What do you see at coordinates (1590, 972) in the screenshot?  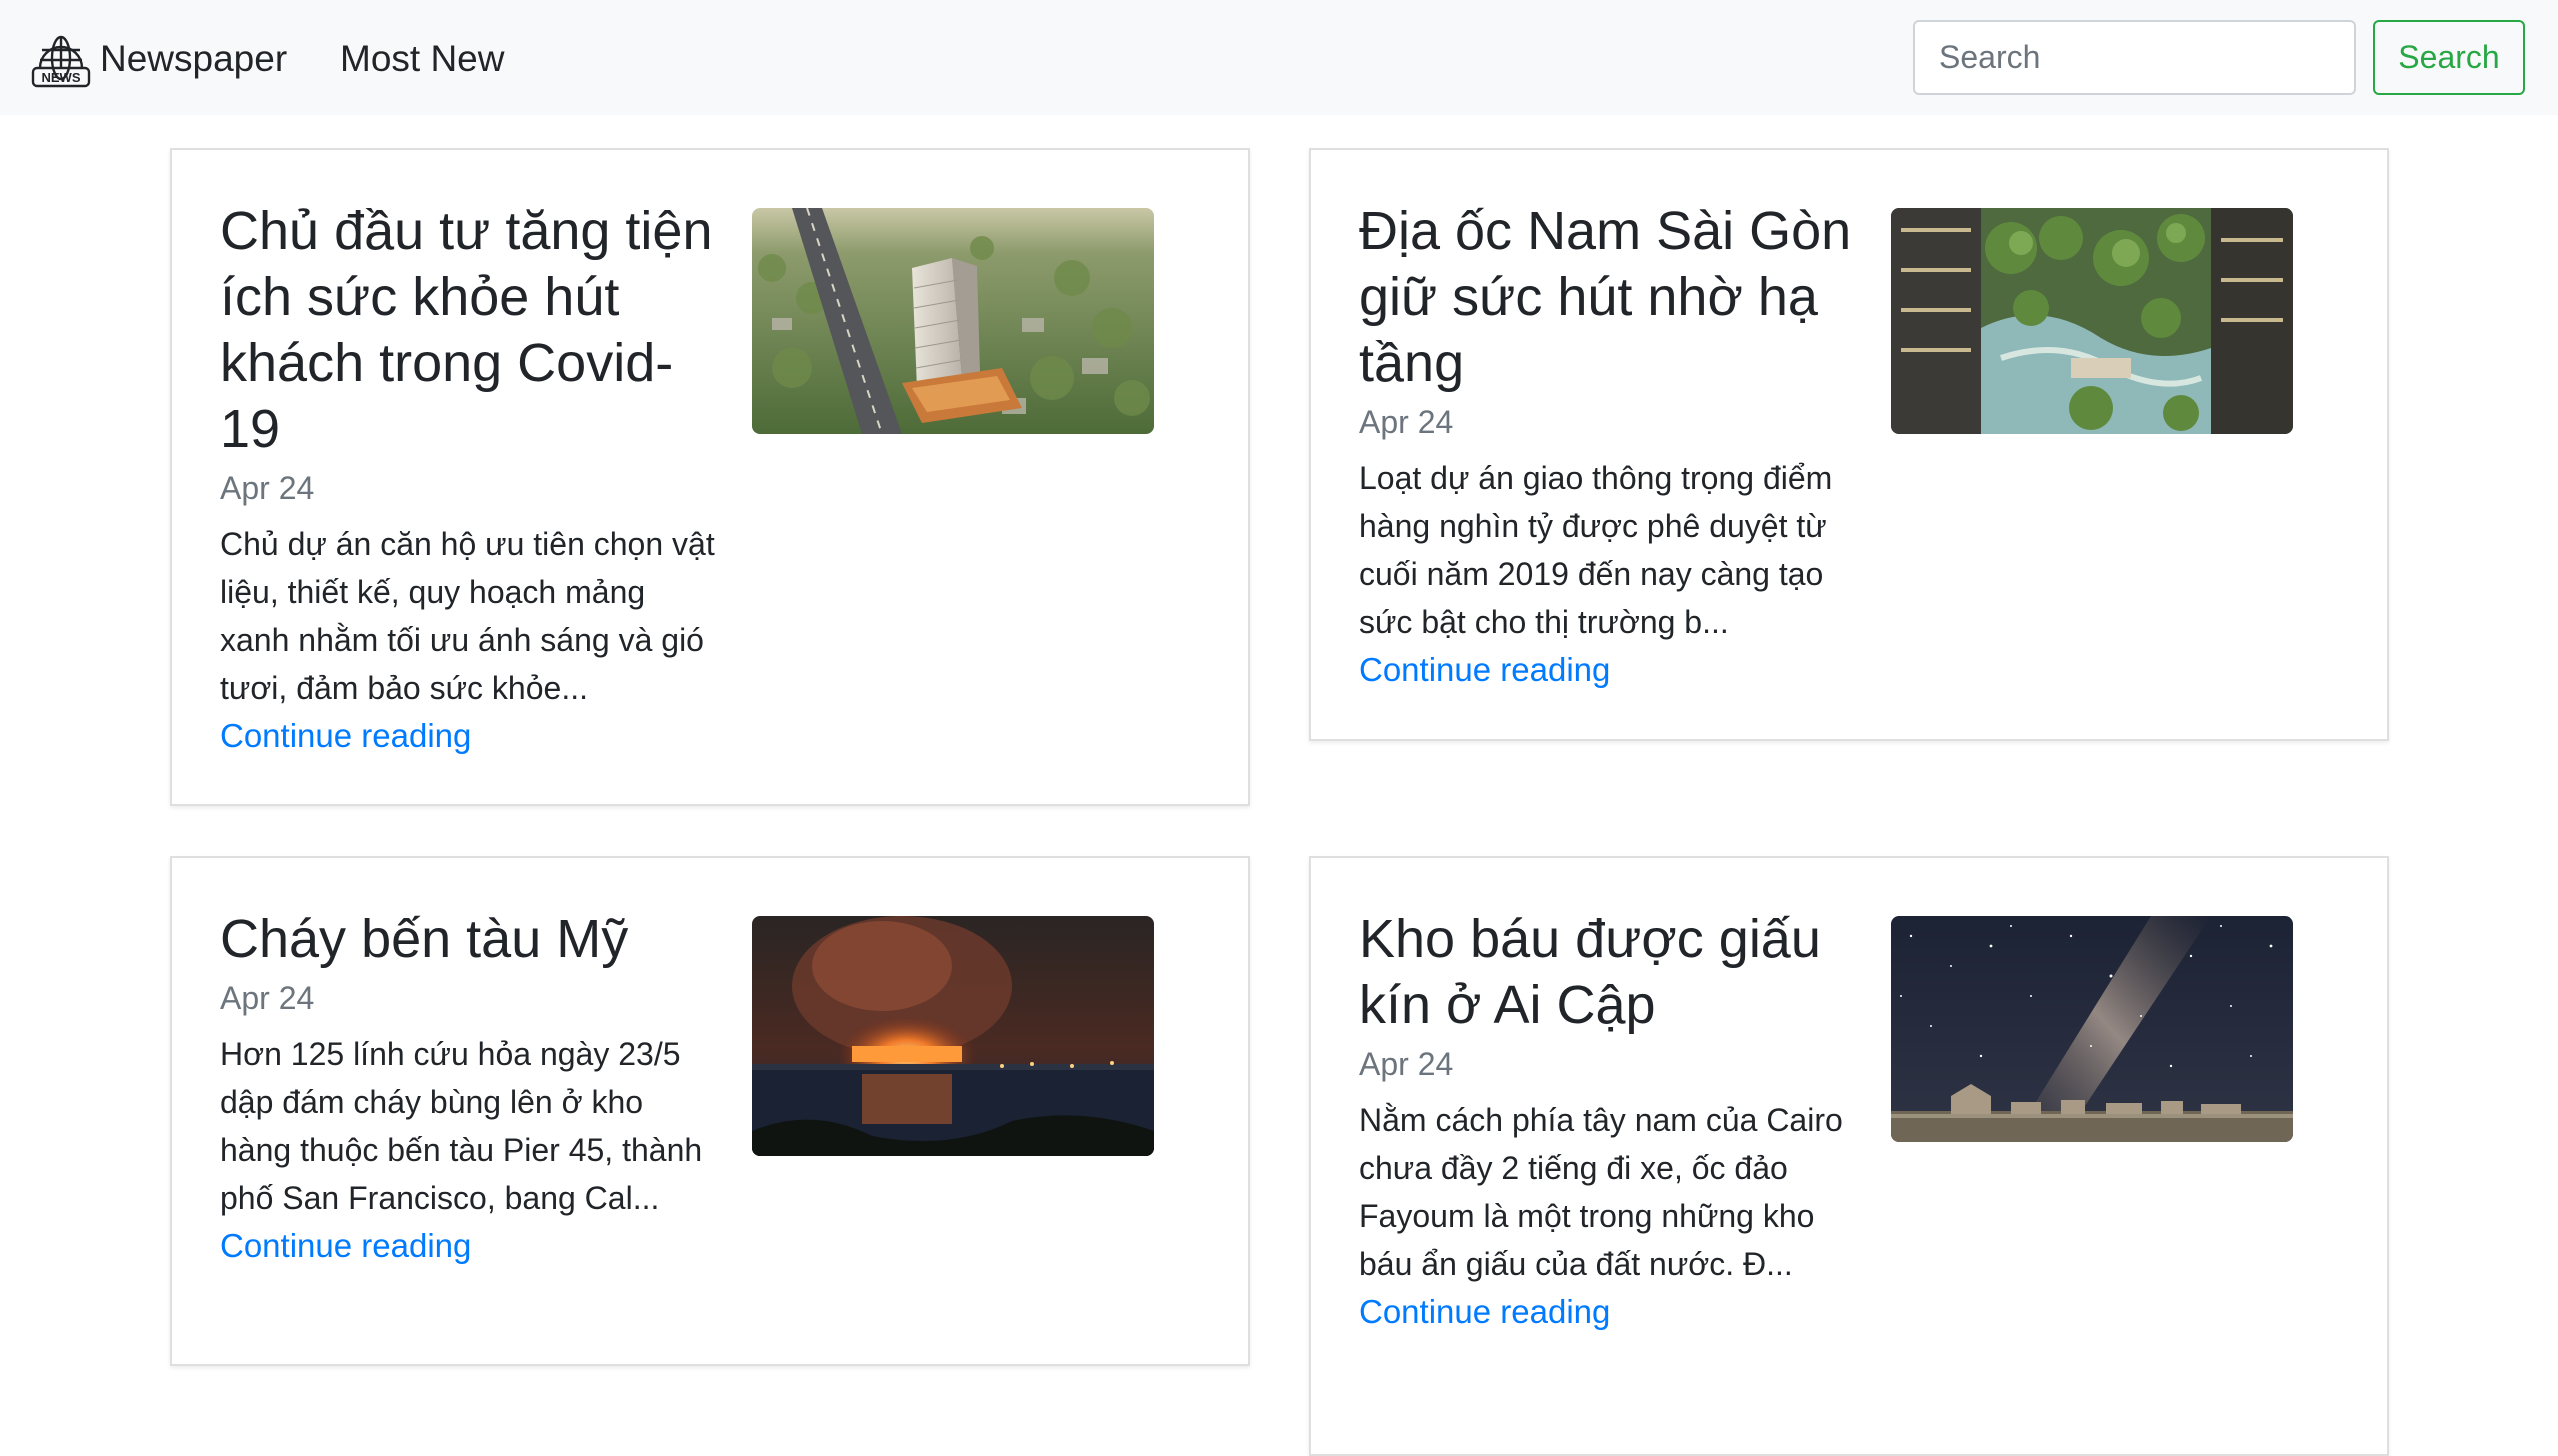 I see `article-title: Kho báu được giấu kín ở Ai Cập` at bounding box center [1590, 972].